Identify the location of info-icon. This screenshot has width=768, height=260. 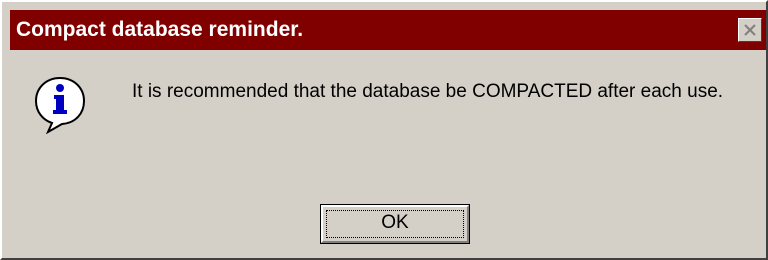
(60, 104).